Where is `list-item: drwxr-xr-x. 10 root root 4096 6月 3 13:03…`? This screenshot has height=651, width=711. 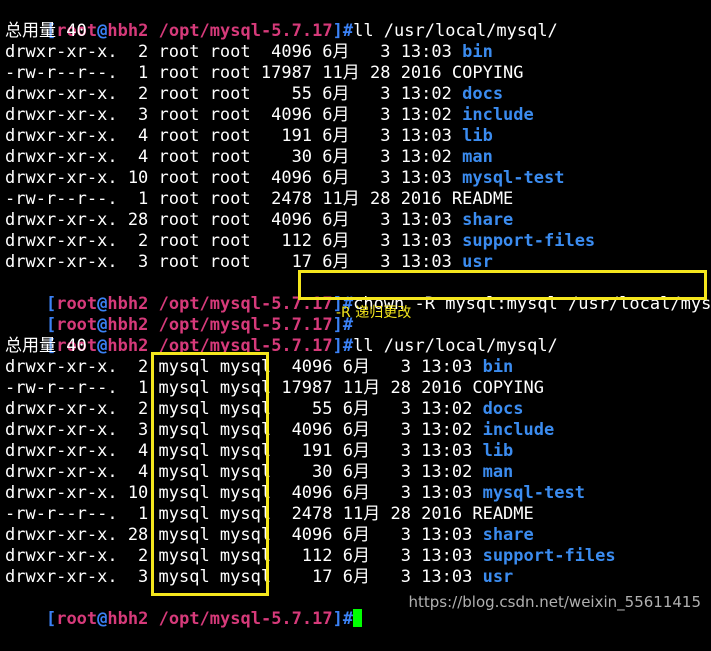 list-item: drwxr-xr-x. 10 root root 4096 6月 3 13:03… is located at coordinates (358, 178).